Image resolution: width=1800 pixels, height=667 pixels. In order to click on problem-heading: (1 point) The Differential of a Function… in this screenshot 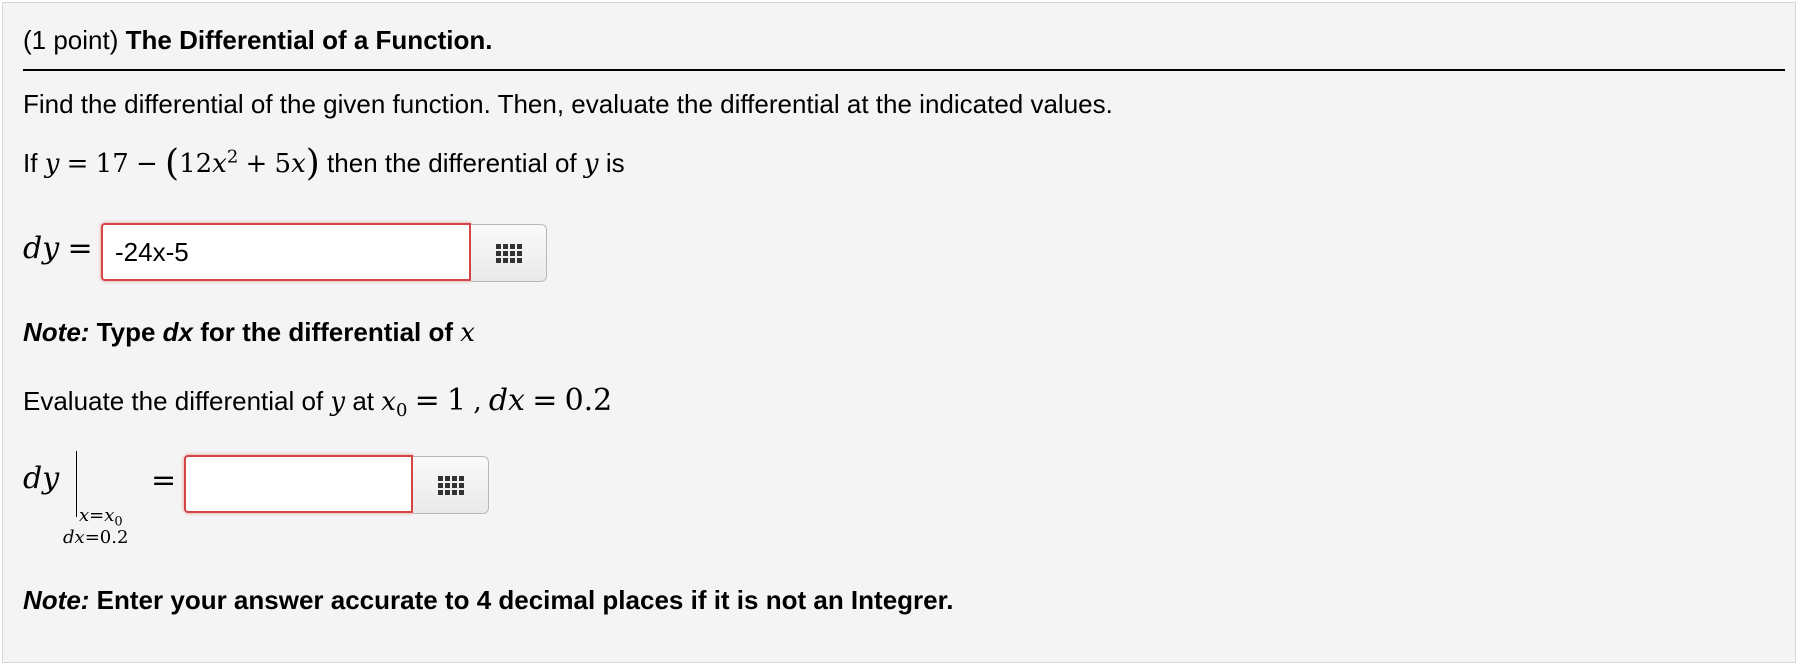, I will do `click(258, 40)`.